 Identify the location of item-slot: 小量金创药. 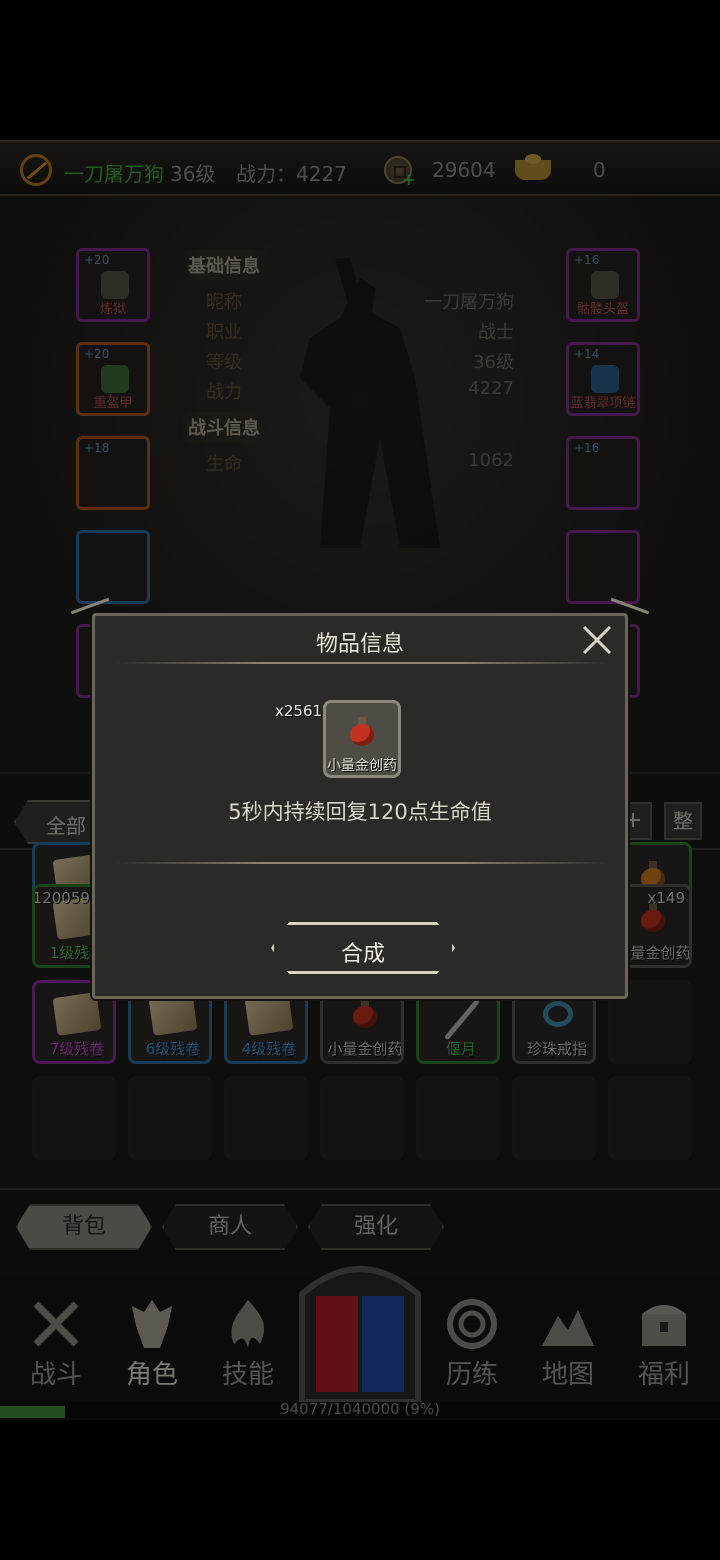
(362, 739).